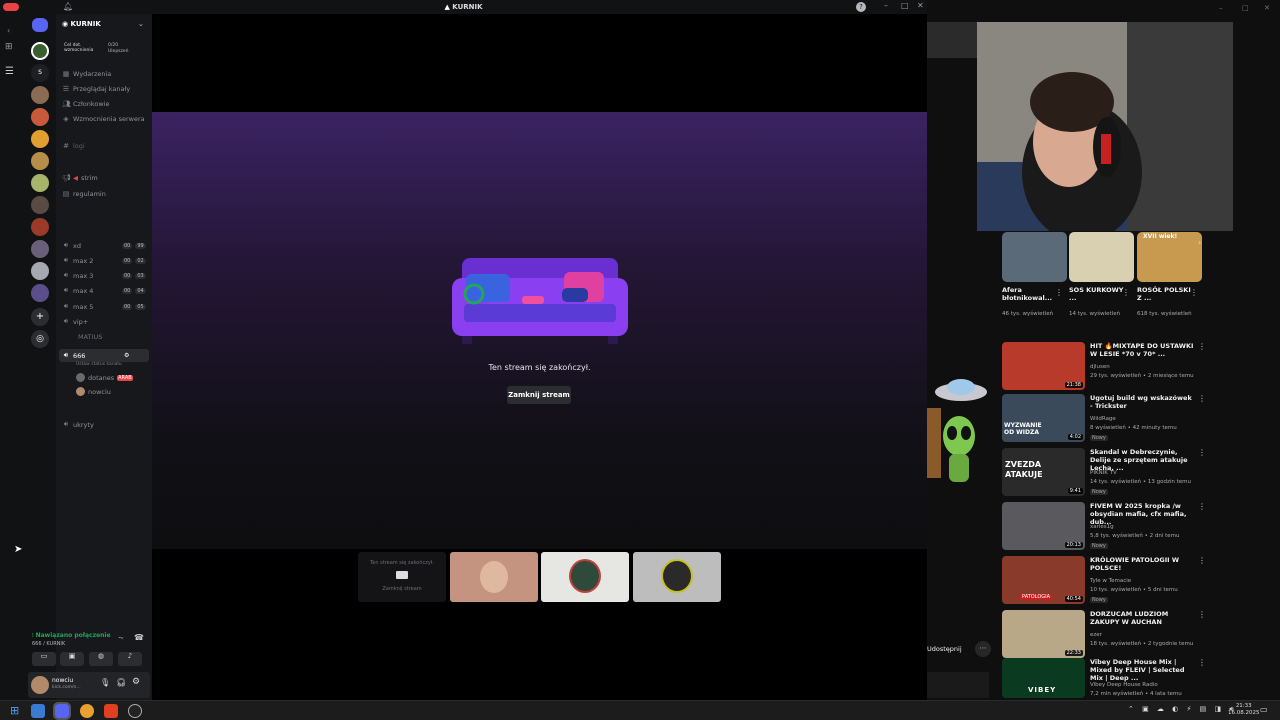 This screenshot has width=1280, height=720. Describe the element at coordinates (40, 73) in the screenshot. I see `server-s-icon: S` at that location.